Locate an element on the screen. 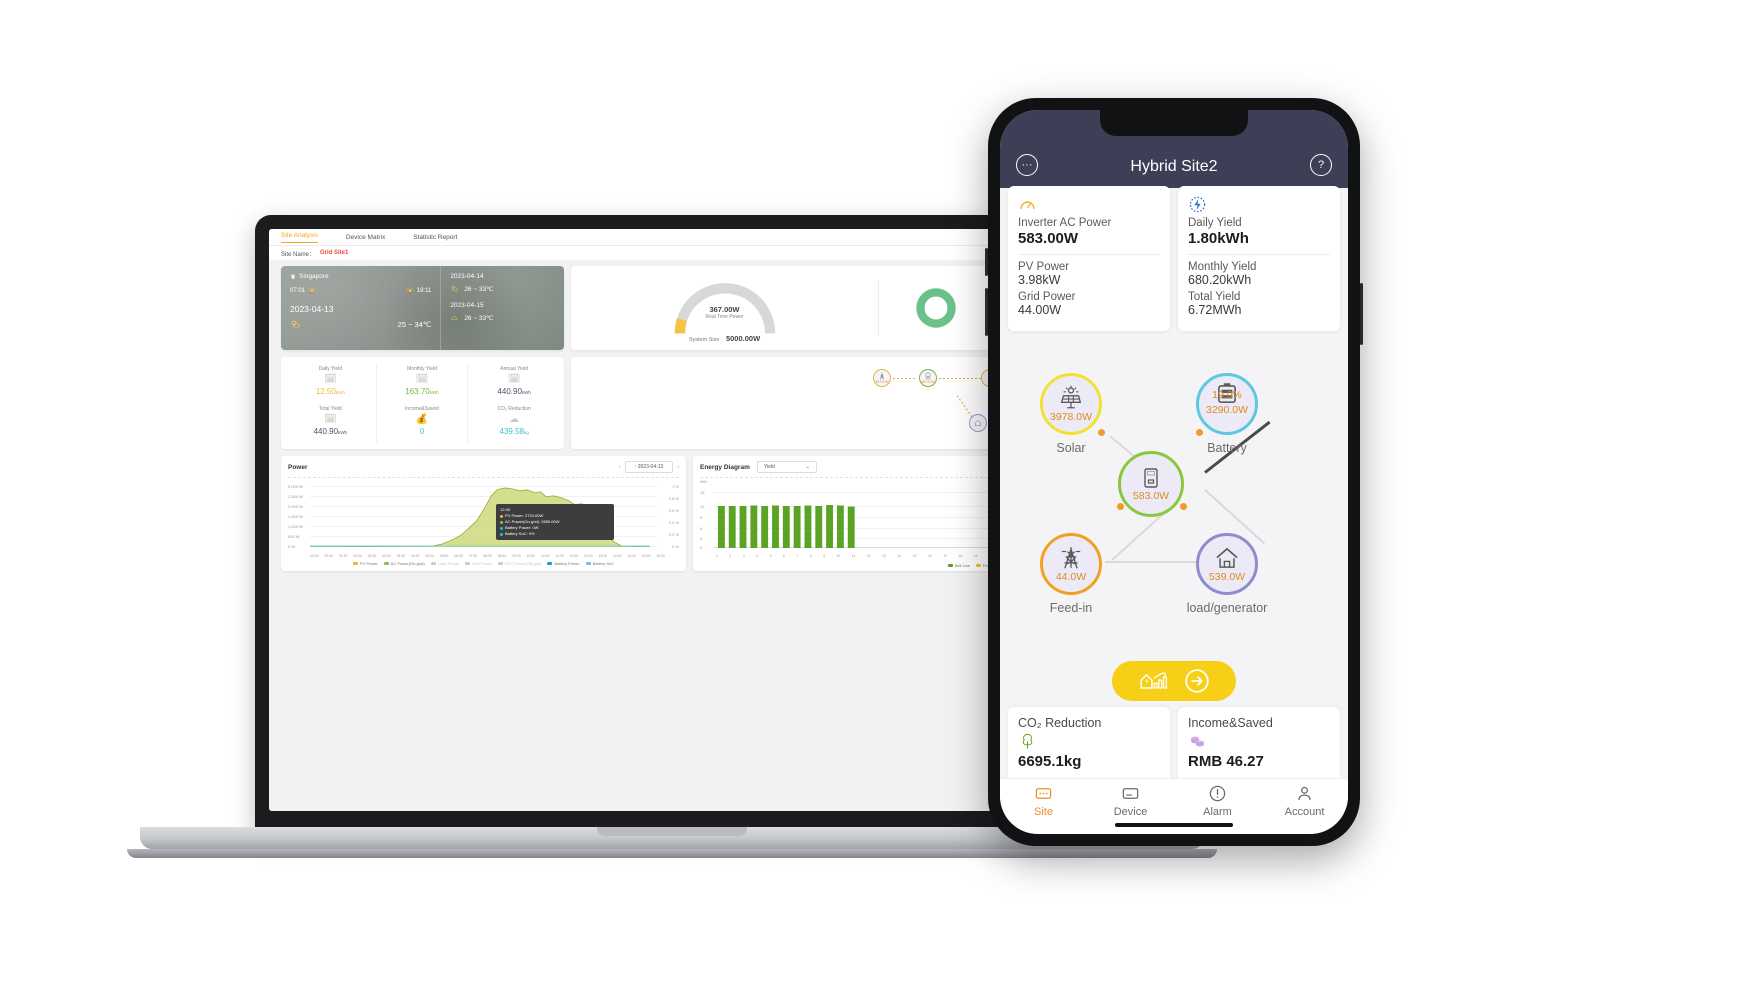  x-tick: 14:00 is located at coordinates (617, 556).